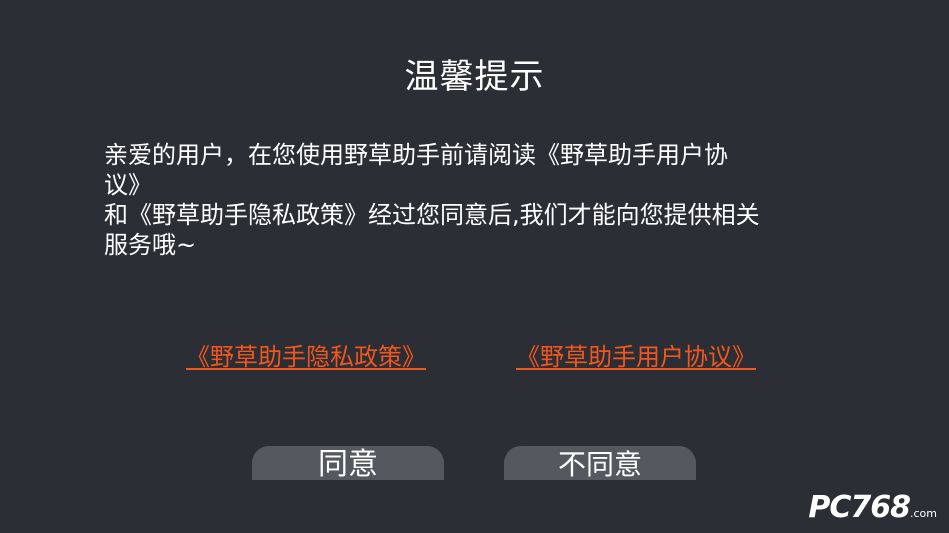  Describe the element at coordinates (474, 358) in the screenshot. I see `policy-links: 《野草助手隐私政策》 《野草助手用户协议》` at that location.